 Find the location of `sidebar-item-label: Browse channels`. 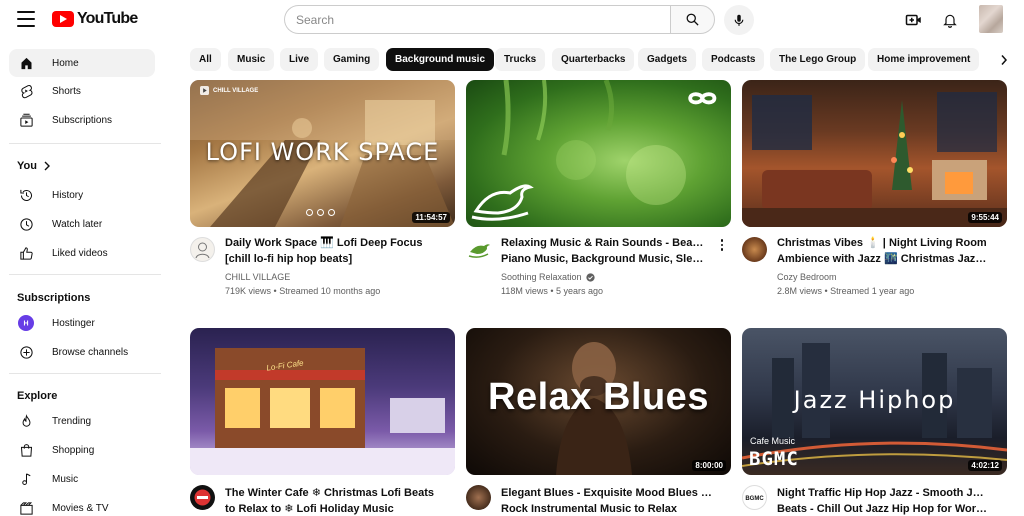

sidebar-item-label: Browse channels is located at coordinates (90, 352).